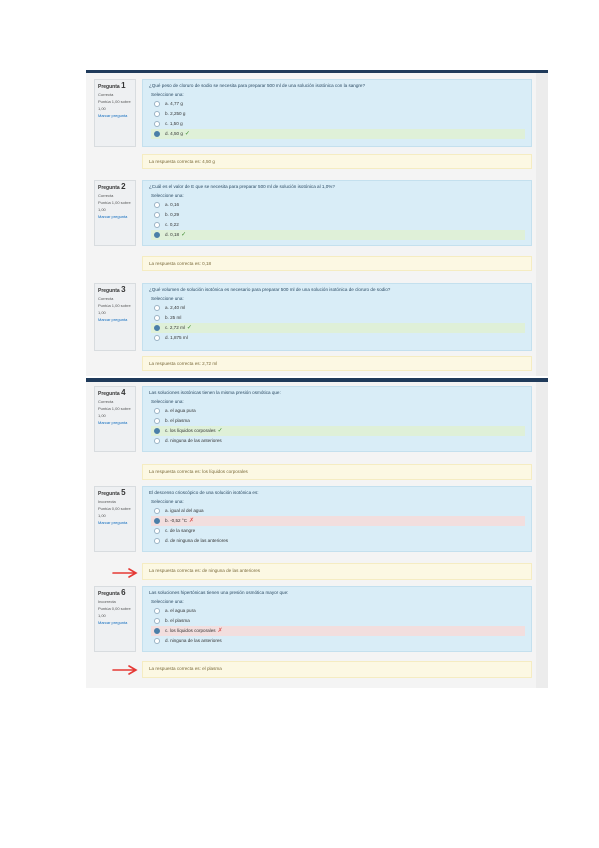  I want to click on answer-option: d. de ninguna de las anteriores, so click(338, 541).